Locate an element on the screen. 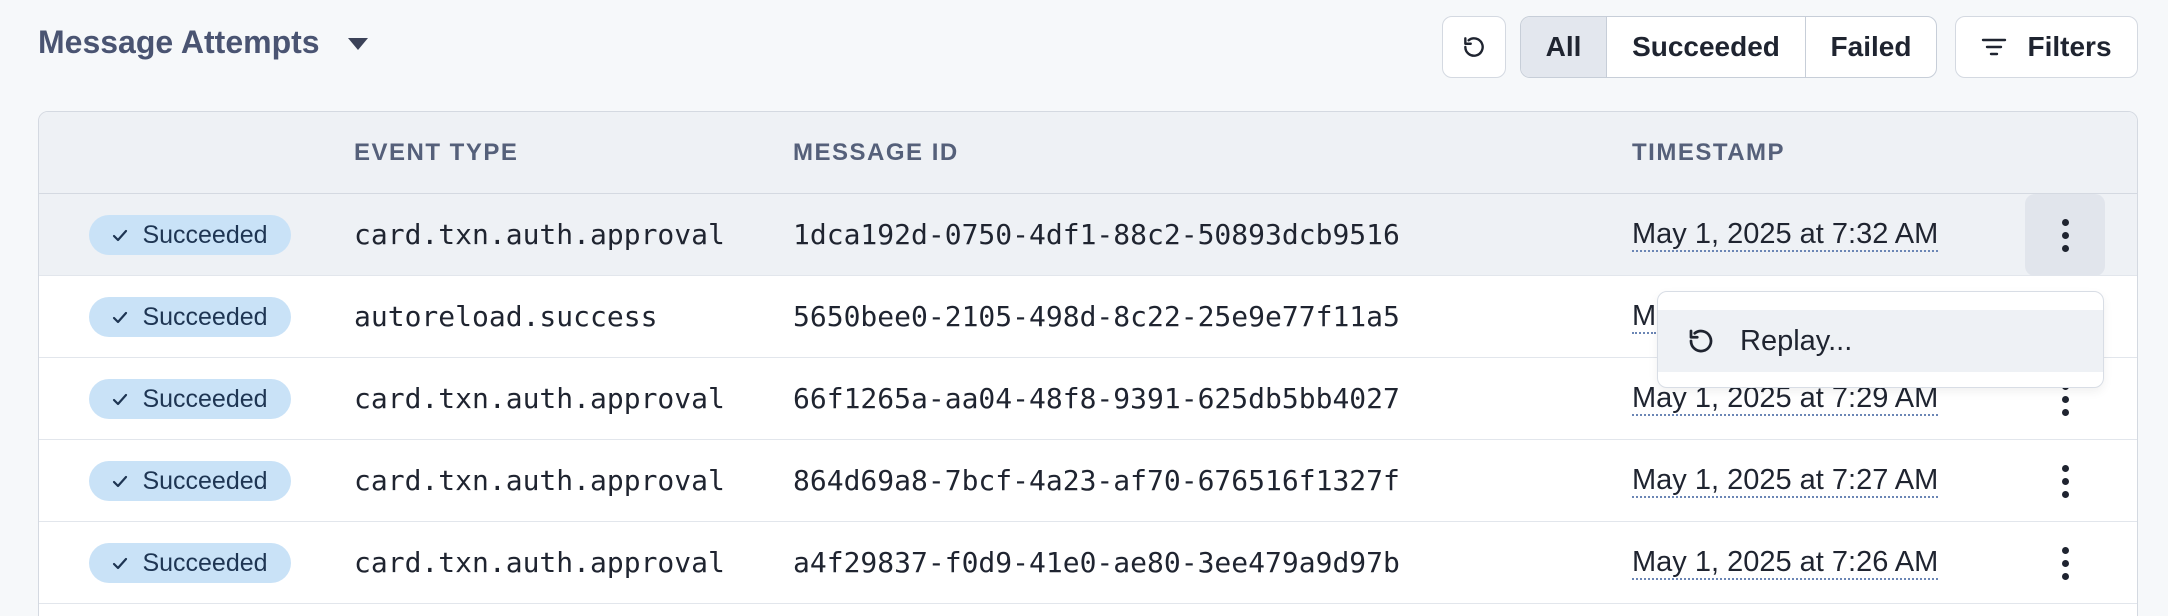 The image size is (2168, 616). timestamp-cell: May 1, 2025 at 7:32 AM is located at coordinates (1785, 235).